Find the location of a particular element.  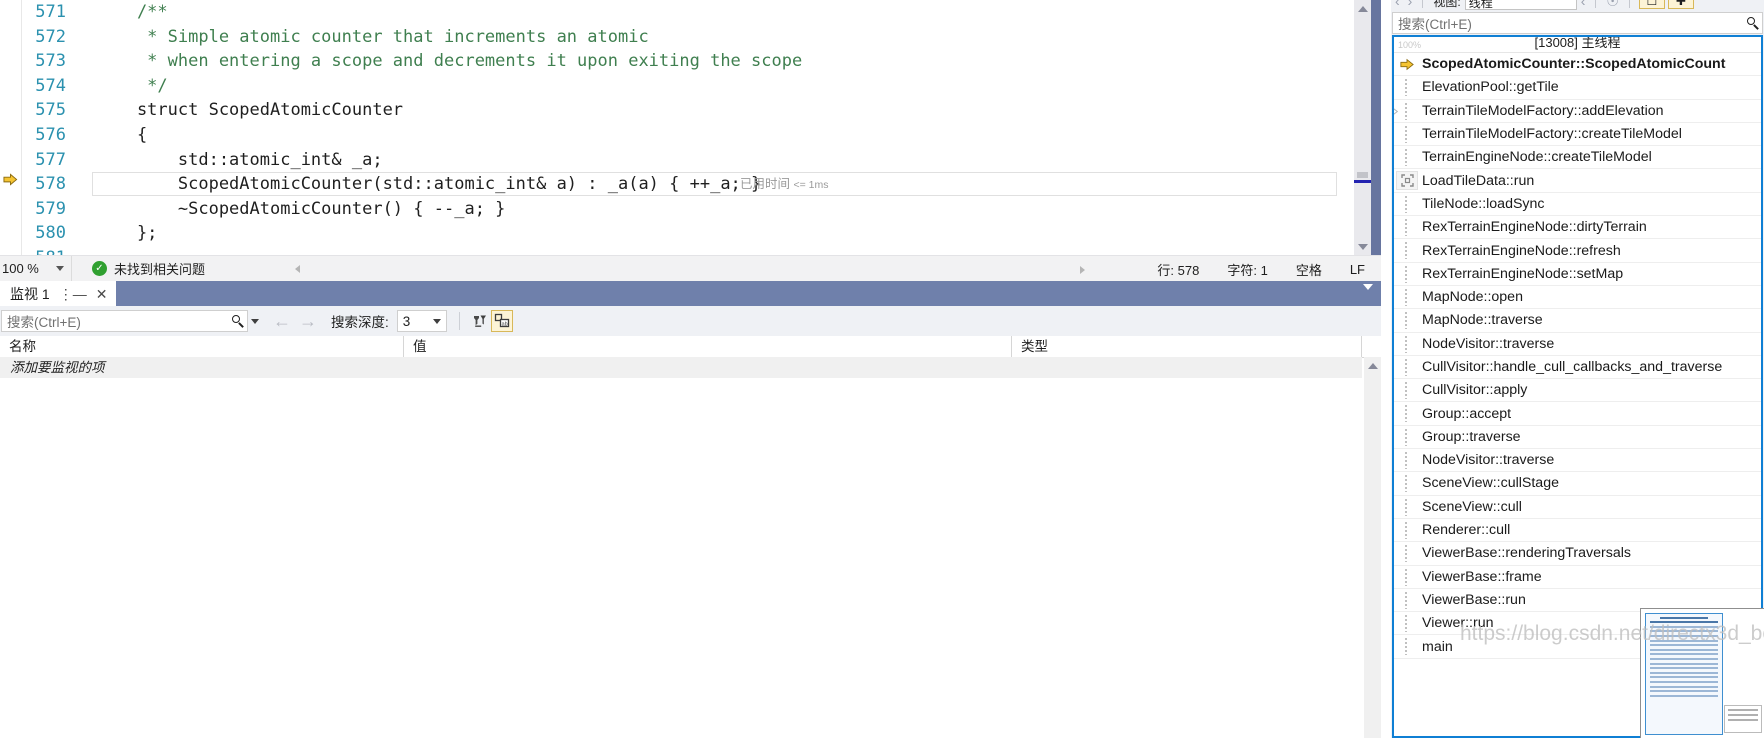

frame-label: ViewerBase::renderingTraversals is located at coordinates (1526, 553).